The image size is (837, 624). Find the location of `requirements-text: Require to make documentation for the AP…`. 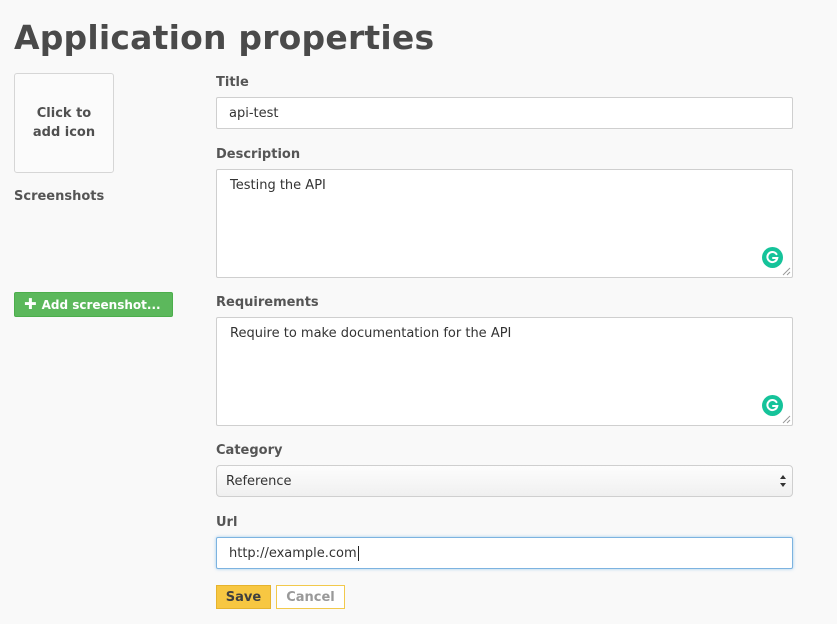

requirements-text: Require to make documentation for the AP… is located at coordinates (371, 333).